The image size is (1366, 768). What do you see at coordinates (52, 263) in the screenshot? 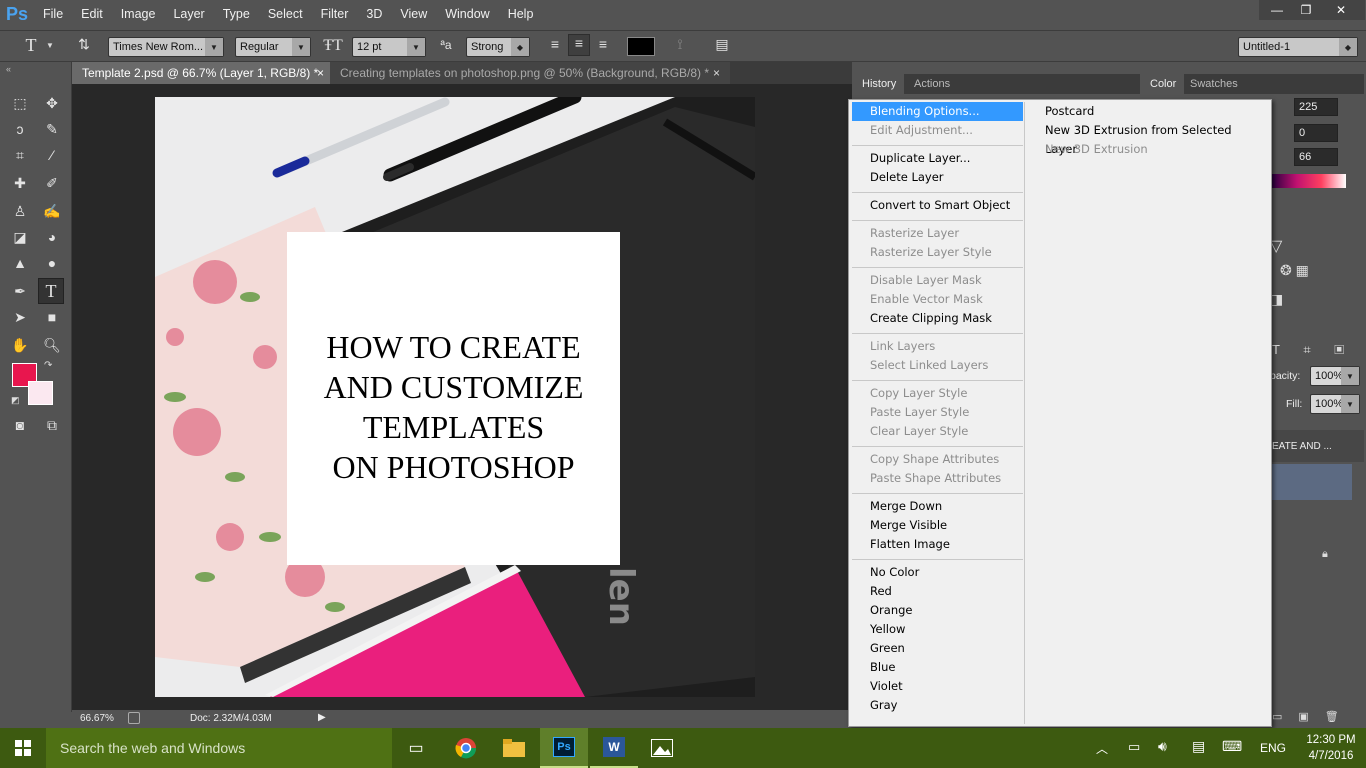
I see `dodge-tool-icon: ●` at bounding box center [52, 263].